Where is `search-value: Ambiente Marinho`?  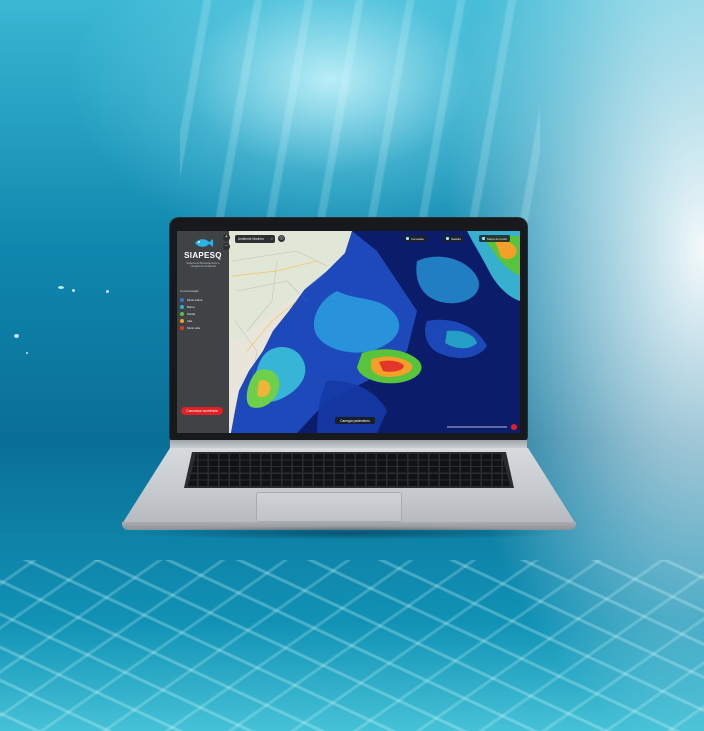 search-value: Ambiente Marinho is located at coordinates (251, 239).